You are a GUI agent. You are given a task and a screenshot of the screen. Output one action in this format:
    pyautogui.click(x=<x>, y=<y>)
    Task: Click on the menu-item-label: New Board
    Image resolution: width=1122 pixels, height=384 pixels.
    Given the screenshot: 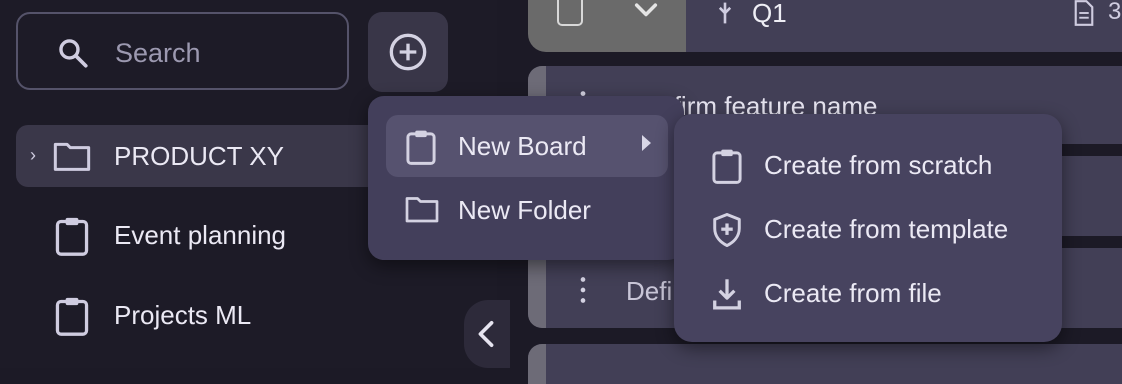 What is the action you would take?
    pyautogui.click(x=522, y=146)
    